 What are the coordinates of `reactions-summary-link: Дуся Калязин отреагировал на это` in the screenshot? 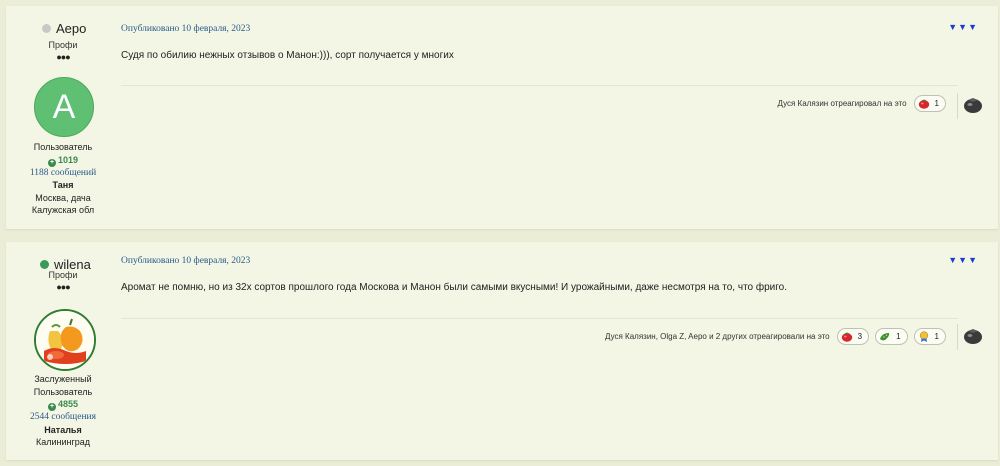 It's located at (842, 103).